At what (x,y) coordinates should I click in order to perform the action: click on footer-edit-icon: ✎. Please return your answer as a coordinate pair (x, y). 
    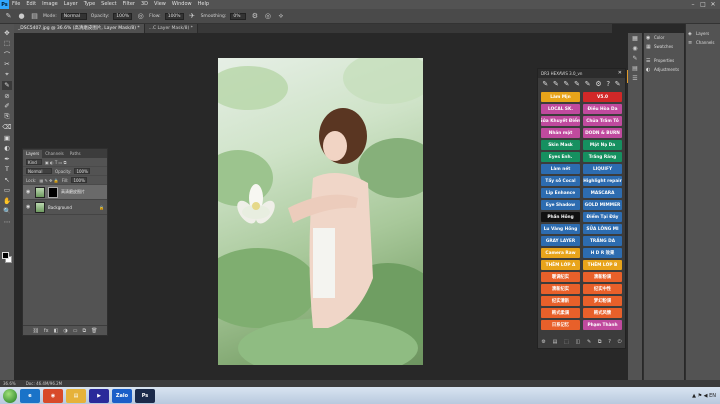
    Looking at the image, I should click on (589, 342).